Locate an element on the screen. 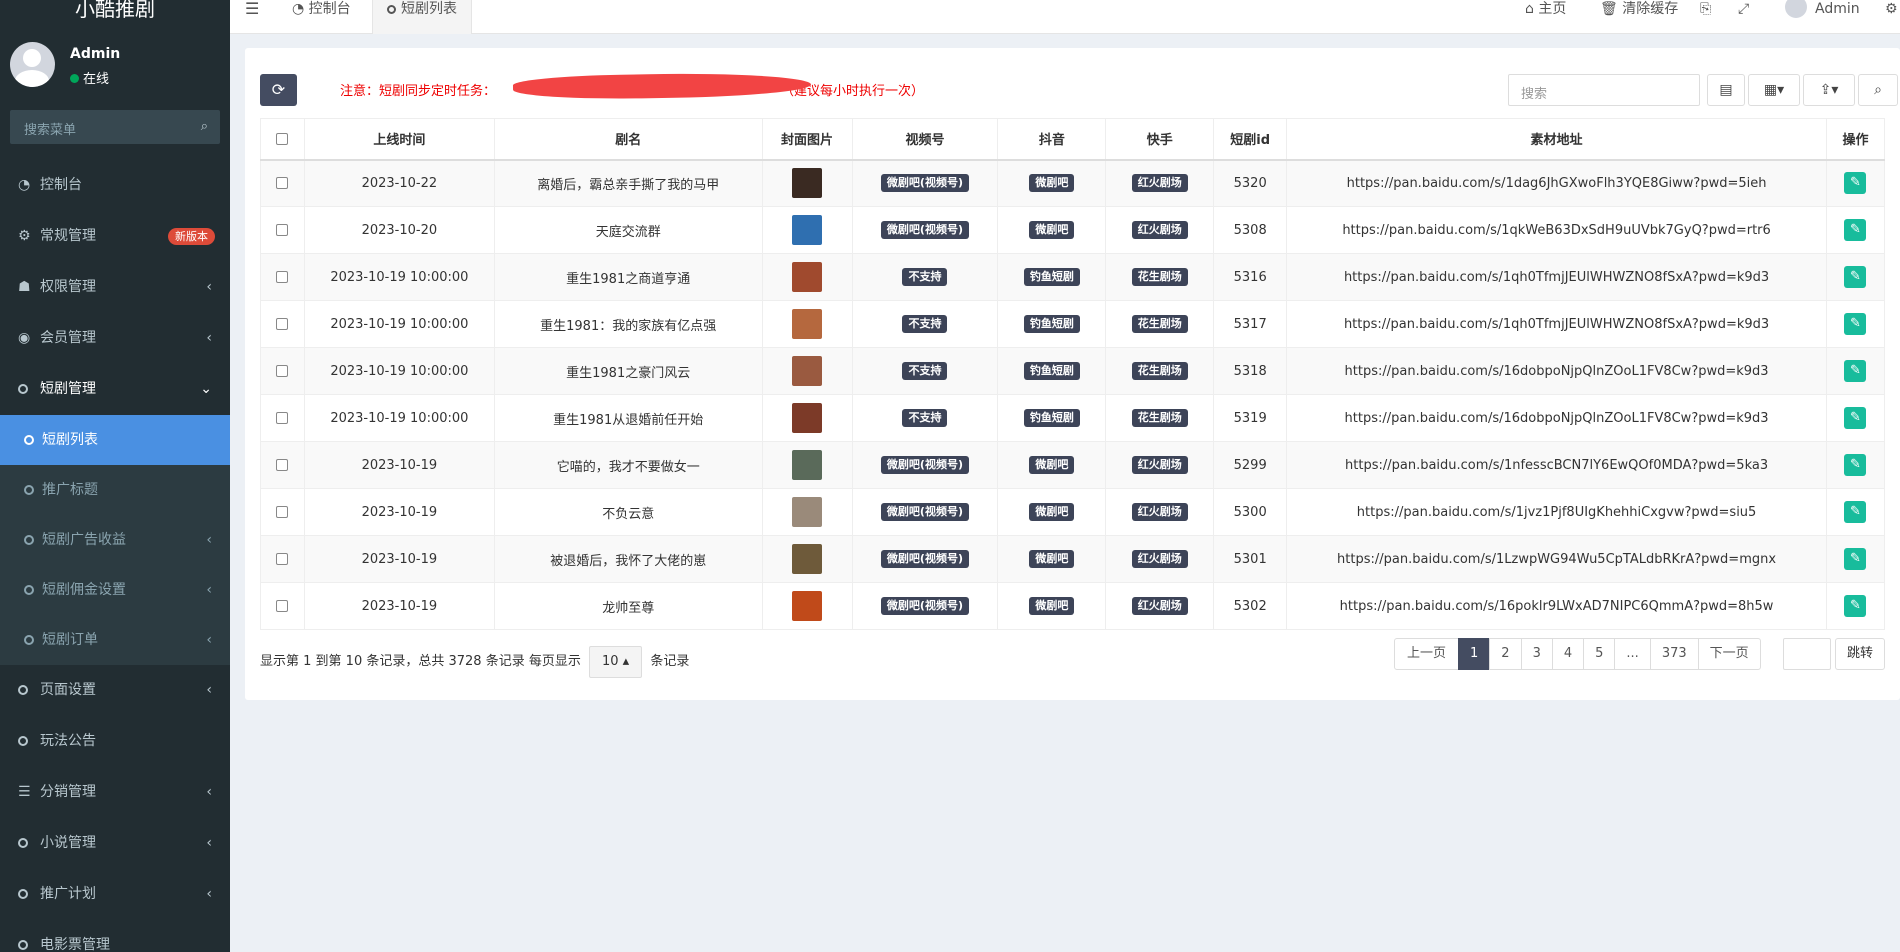 This screenshot has height=952, width=1900. jump-page-input is located at coordinates (1807, 654).